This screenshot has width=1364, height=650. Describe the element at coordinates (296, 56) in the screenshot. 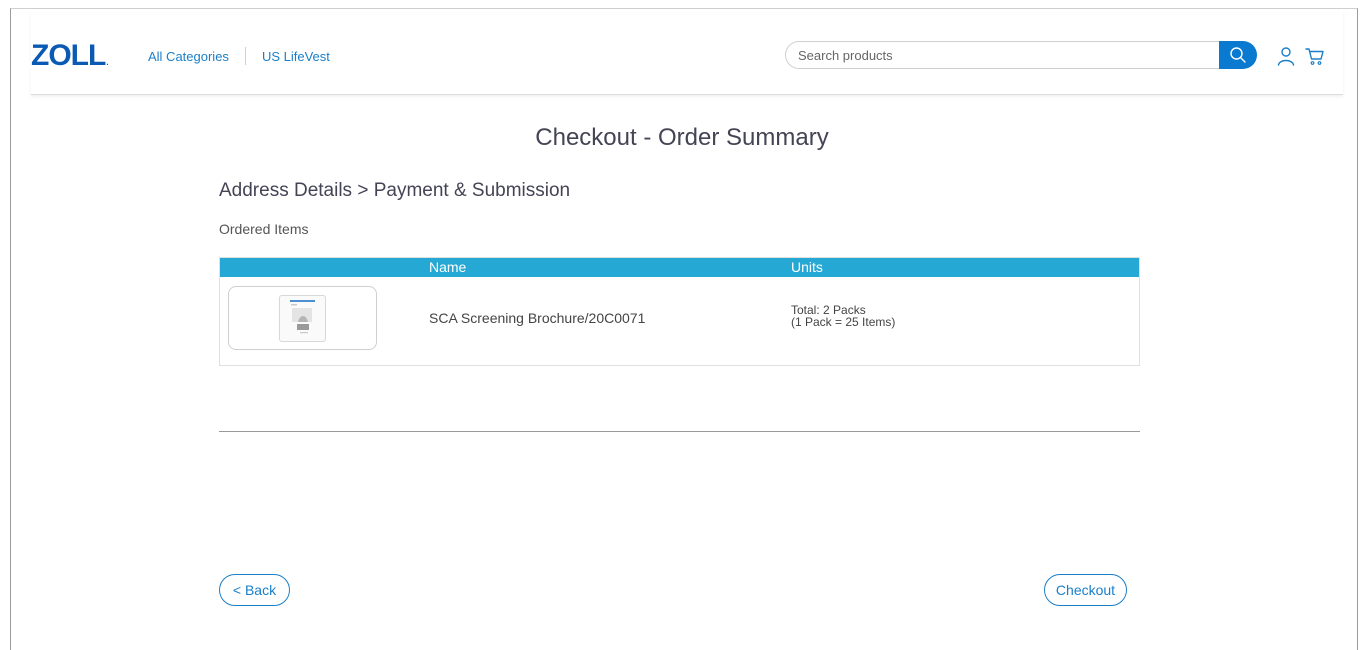

I see `nav-us-lifevest: US LifeVest` at that location.